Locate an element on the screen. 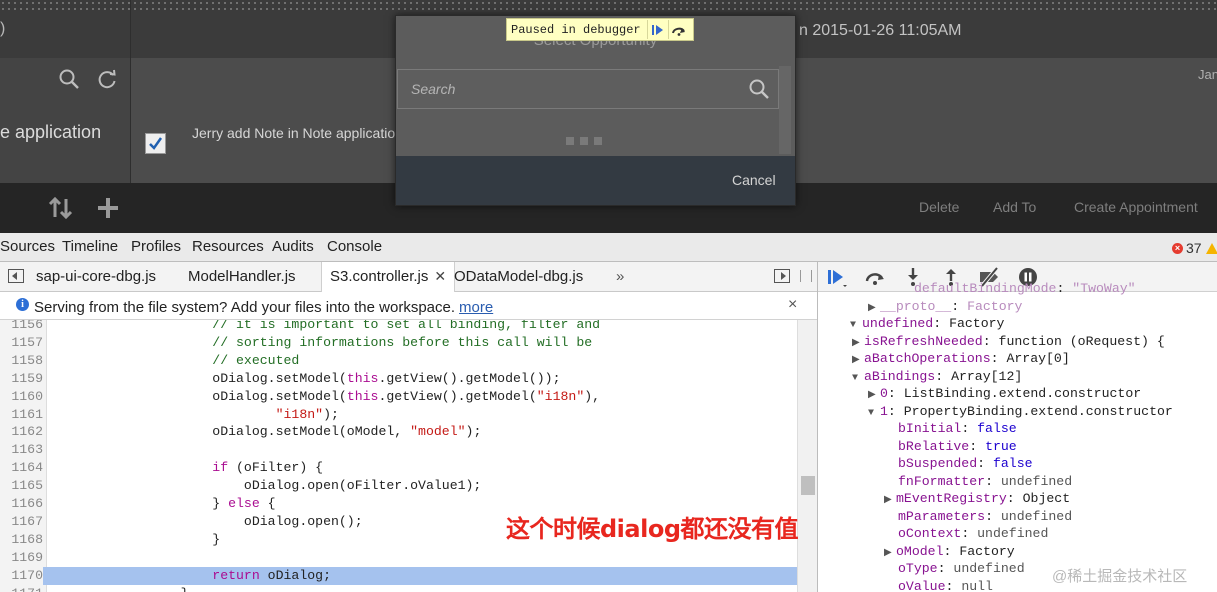 This screenshot has width=1217, height=592. toggle-navigator-icon is located at coordinates (16, 276).